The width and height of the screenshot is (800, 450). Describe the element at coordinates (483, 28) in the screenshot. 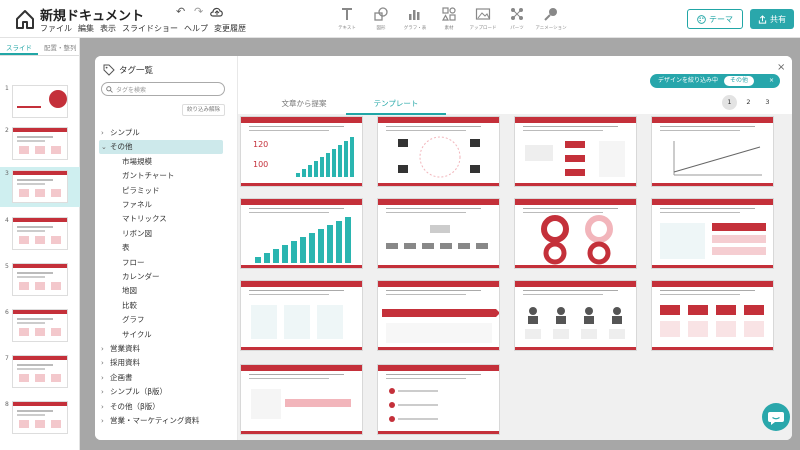

I see `tool-label: アップロード` at that location.